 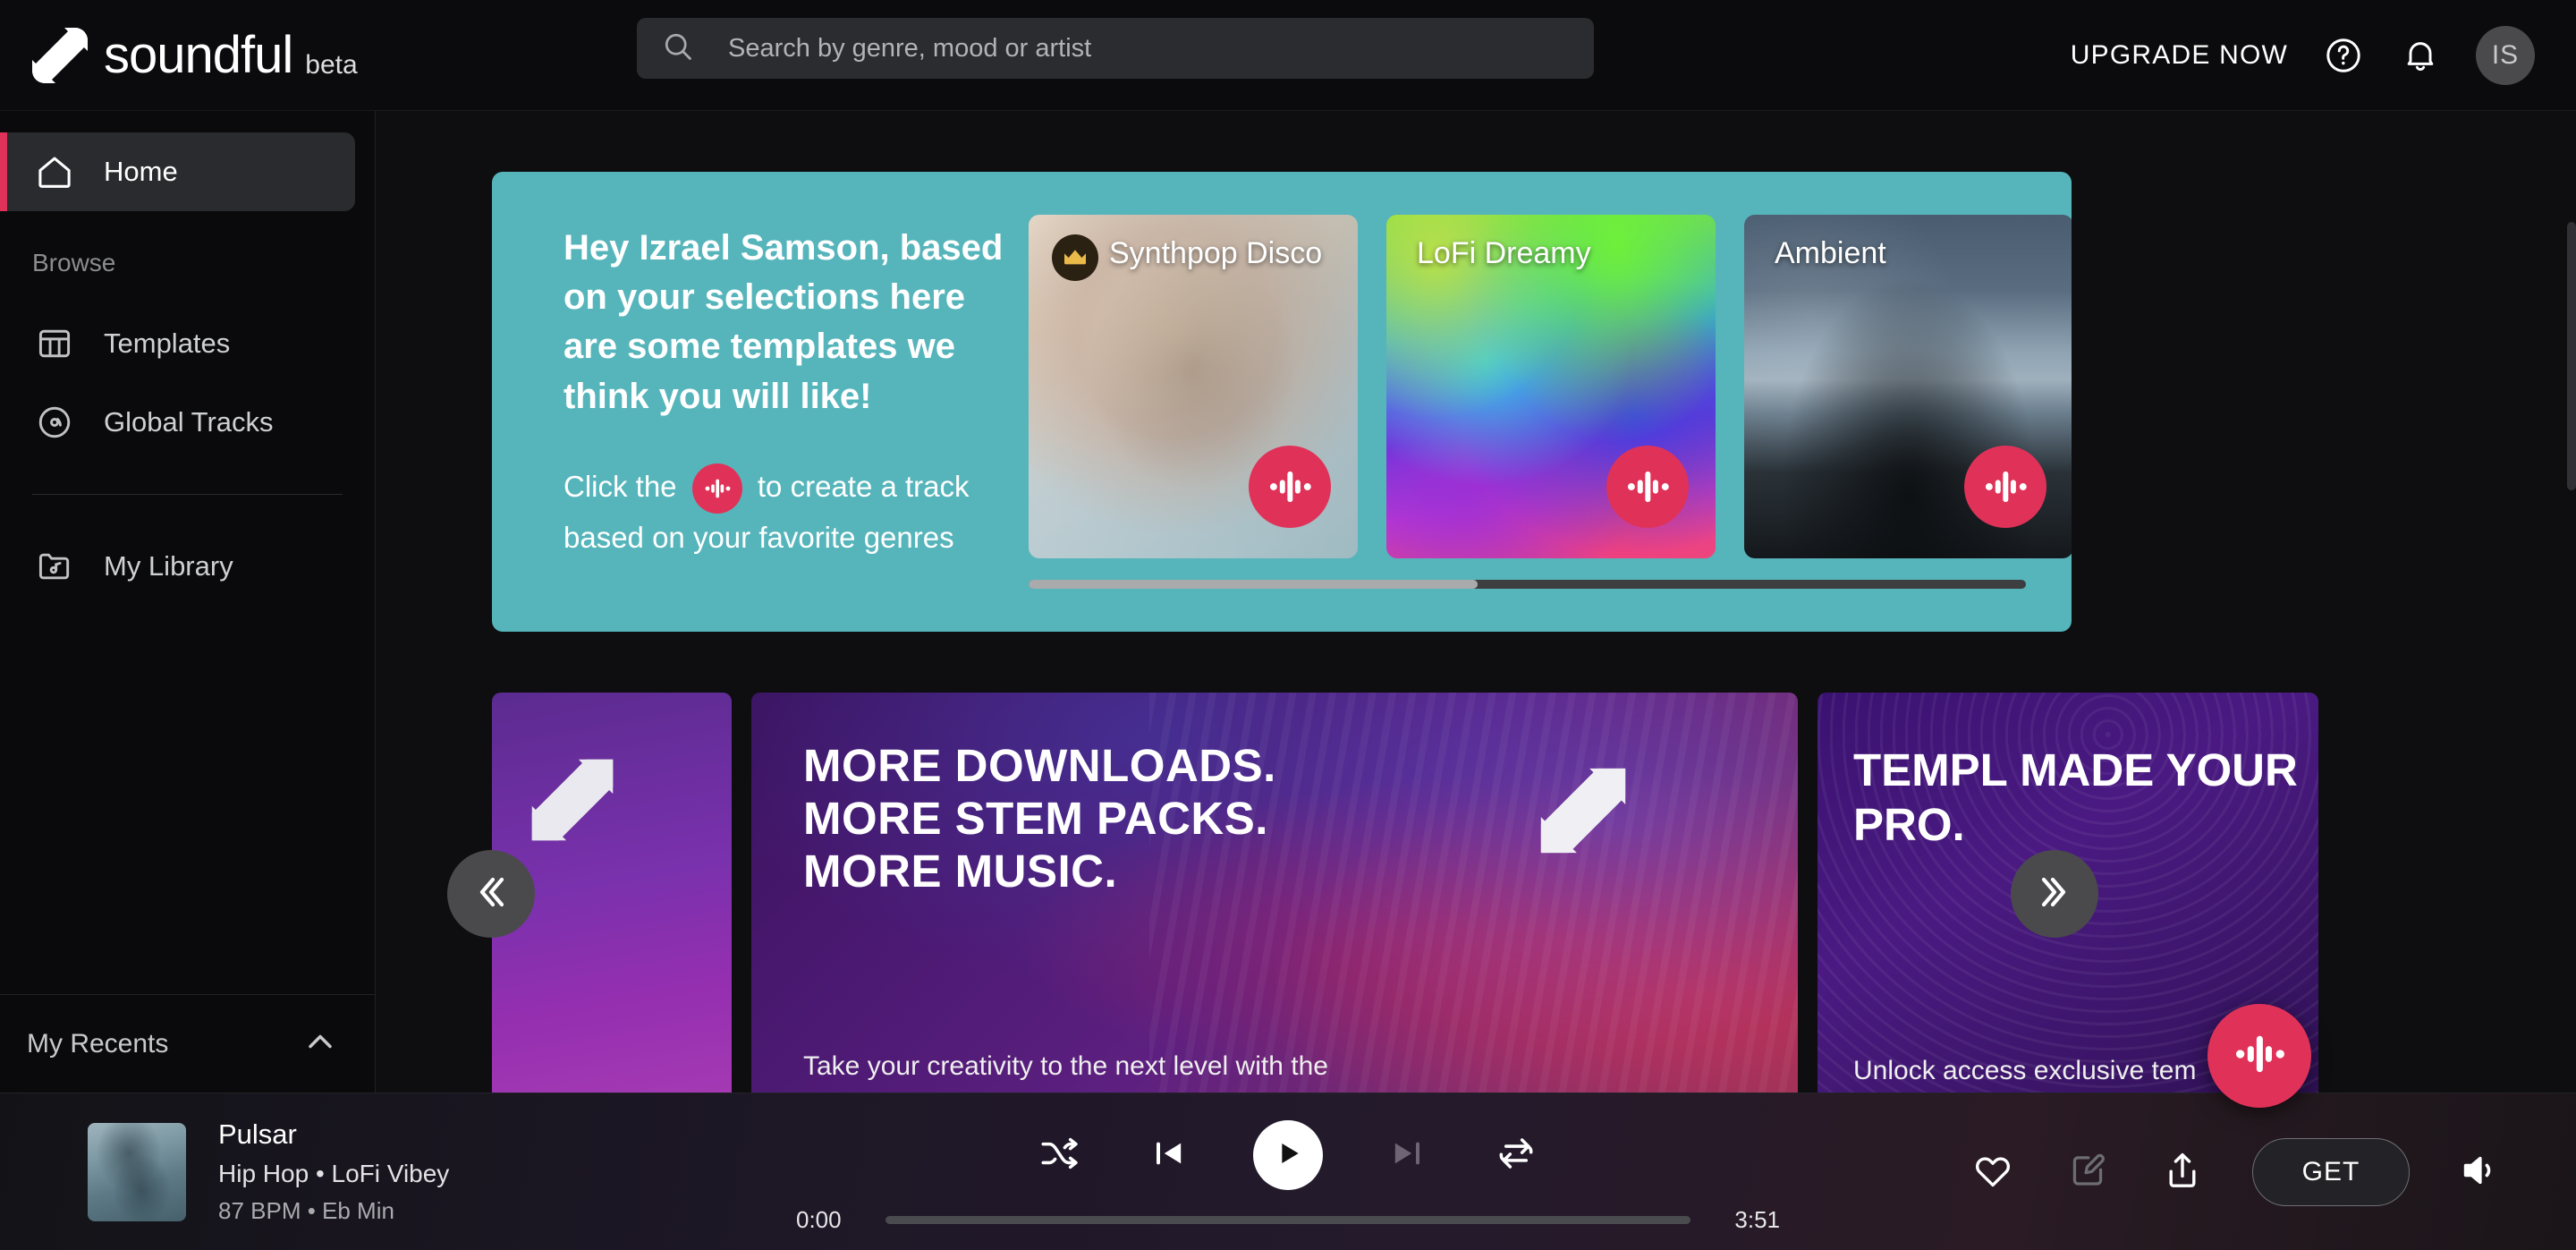 I want to click on logo: soundful beta, so click(x=313, y=55).